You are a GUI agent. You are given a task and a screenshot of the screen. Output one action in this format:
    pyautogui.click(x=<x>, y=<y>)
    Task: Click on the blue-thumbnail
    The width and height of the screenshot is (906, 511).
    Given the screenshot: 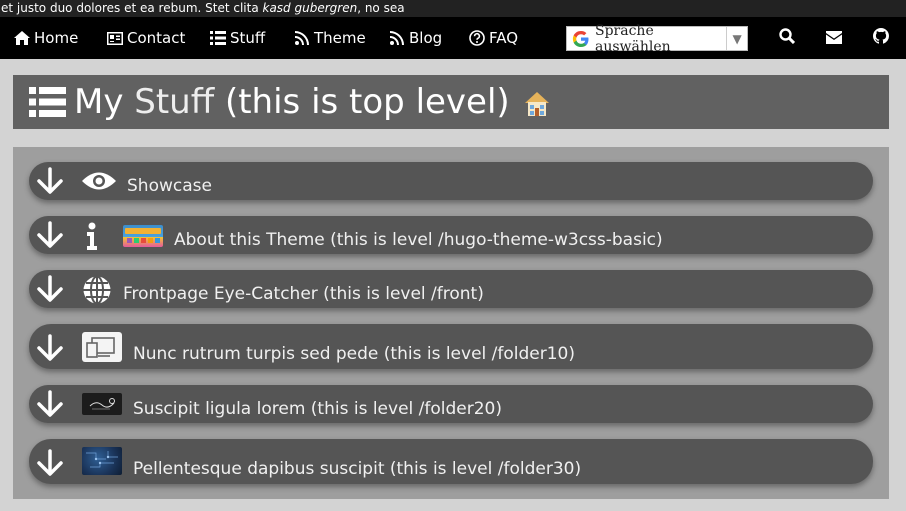 What is the action you would take?
    pyautogui.click(x=102, y=461)
    